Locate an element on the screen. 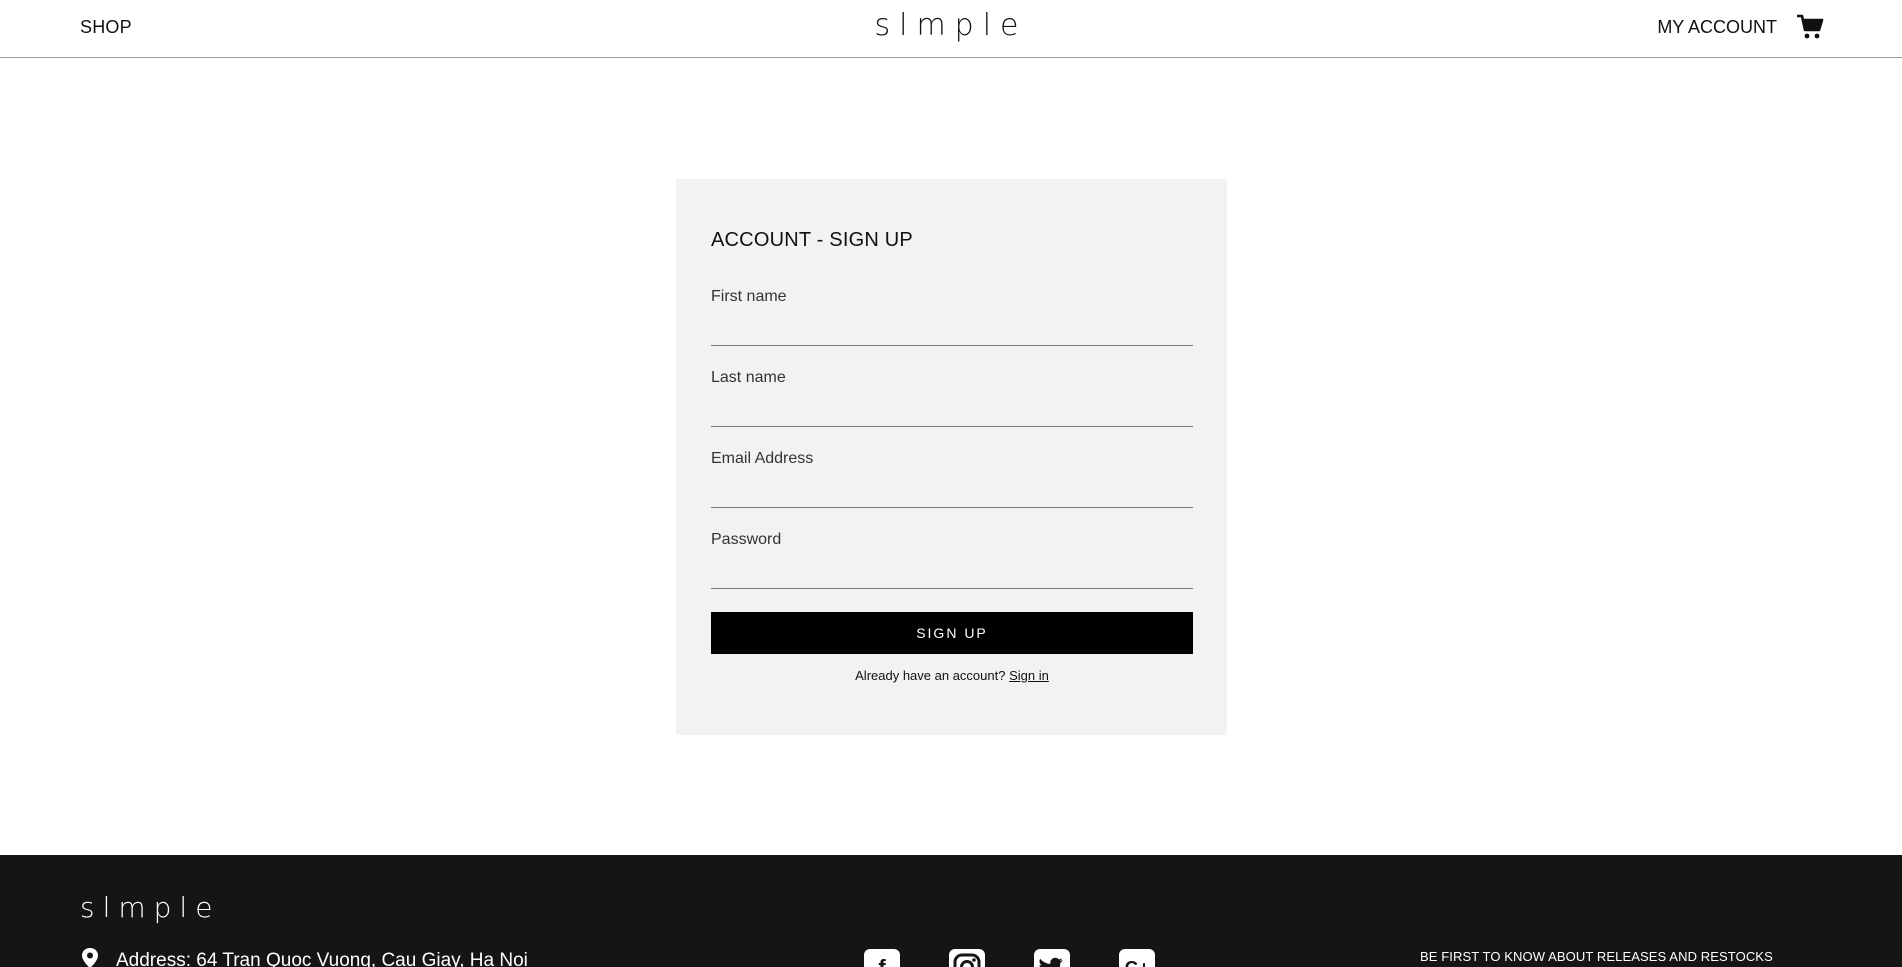  email-label: Email Address is located at coordinates (762, 458).